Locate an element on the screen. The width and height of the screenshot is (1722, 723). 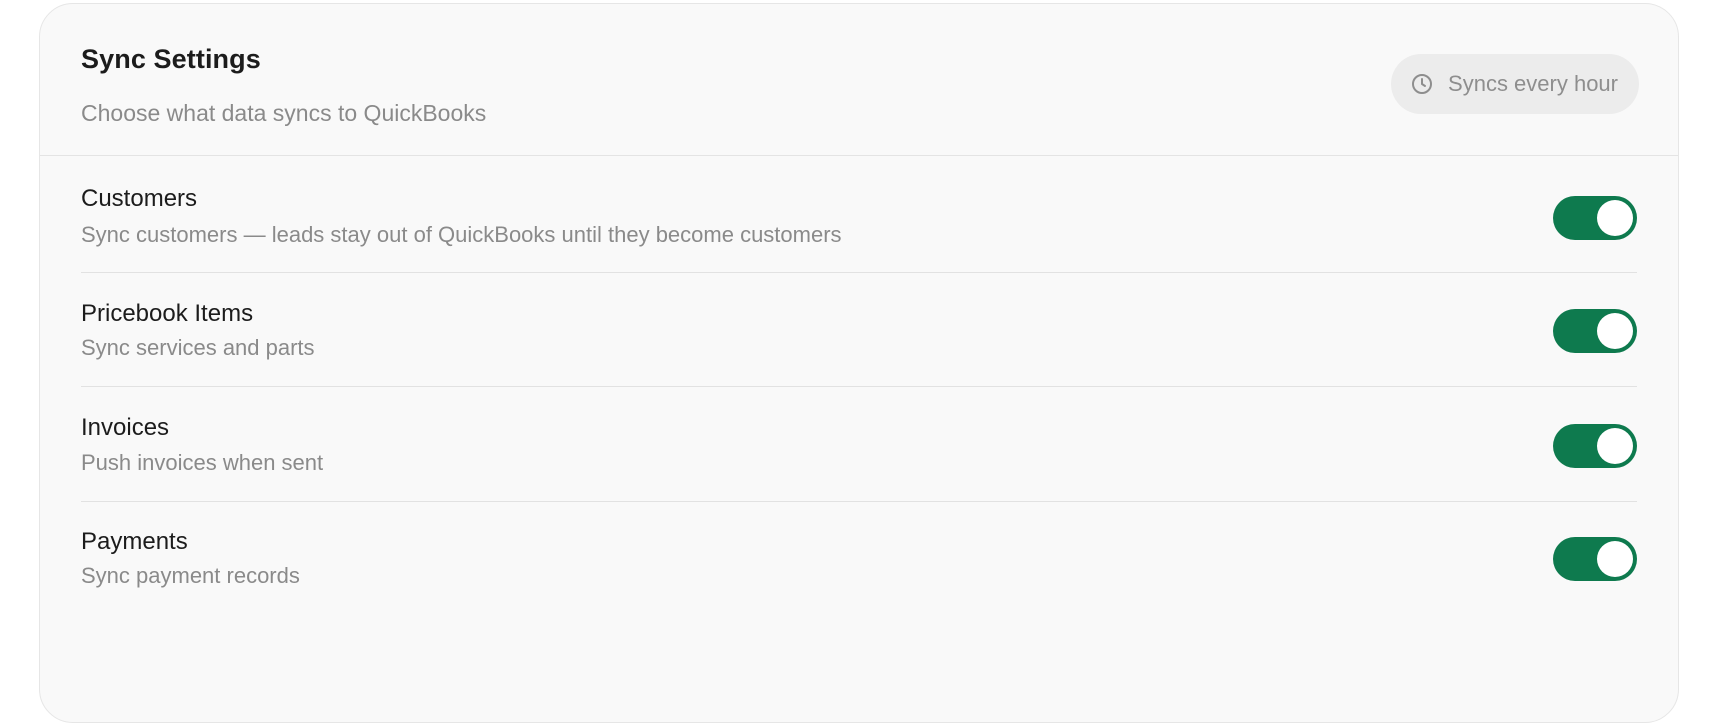
setting-title: Customers is located at coordinates (139, 198).